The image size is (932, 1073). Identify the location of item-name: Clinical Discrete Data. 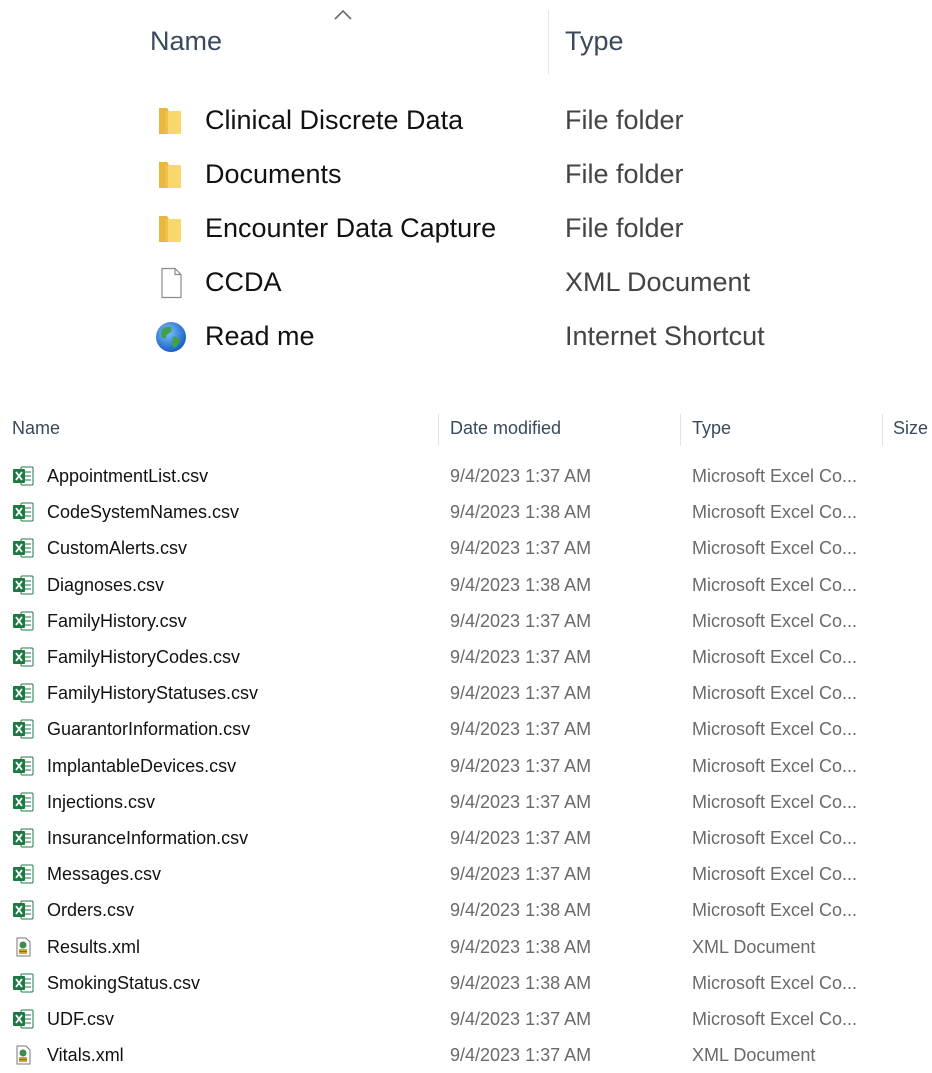
(334, 120).